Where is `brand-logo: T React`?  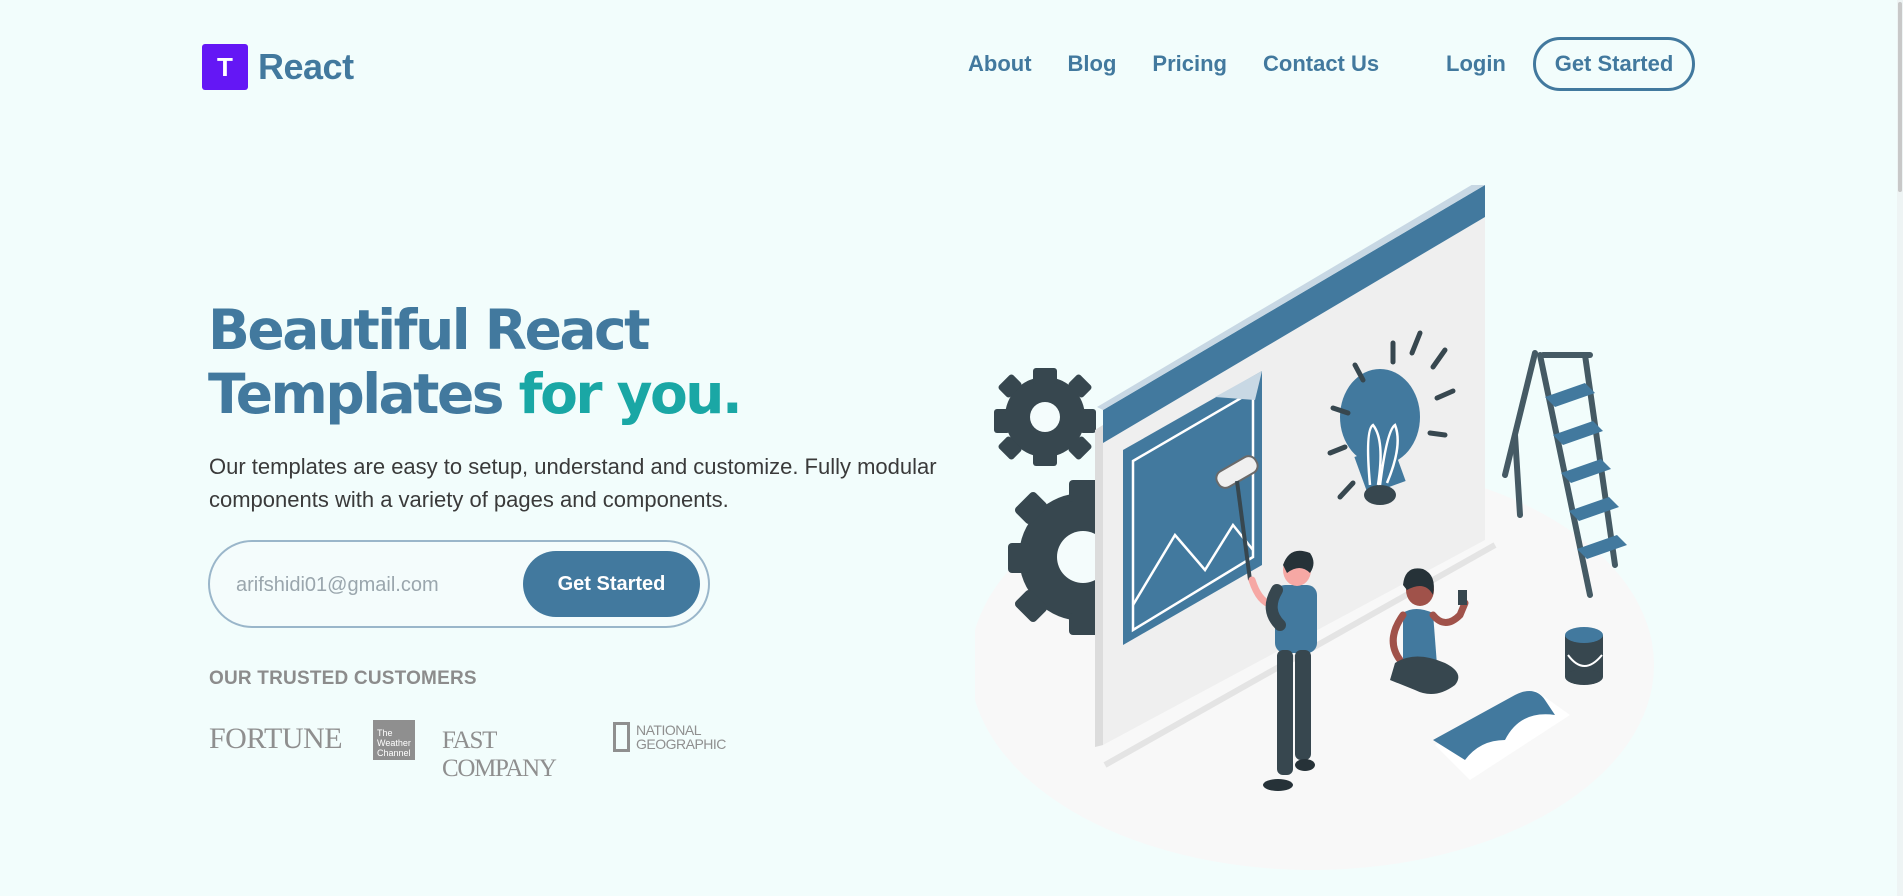 brand-logo: T React is located at coordinates (278, 67).